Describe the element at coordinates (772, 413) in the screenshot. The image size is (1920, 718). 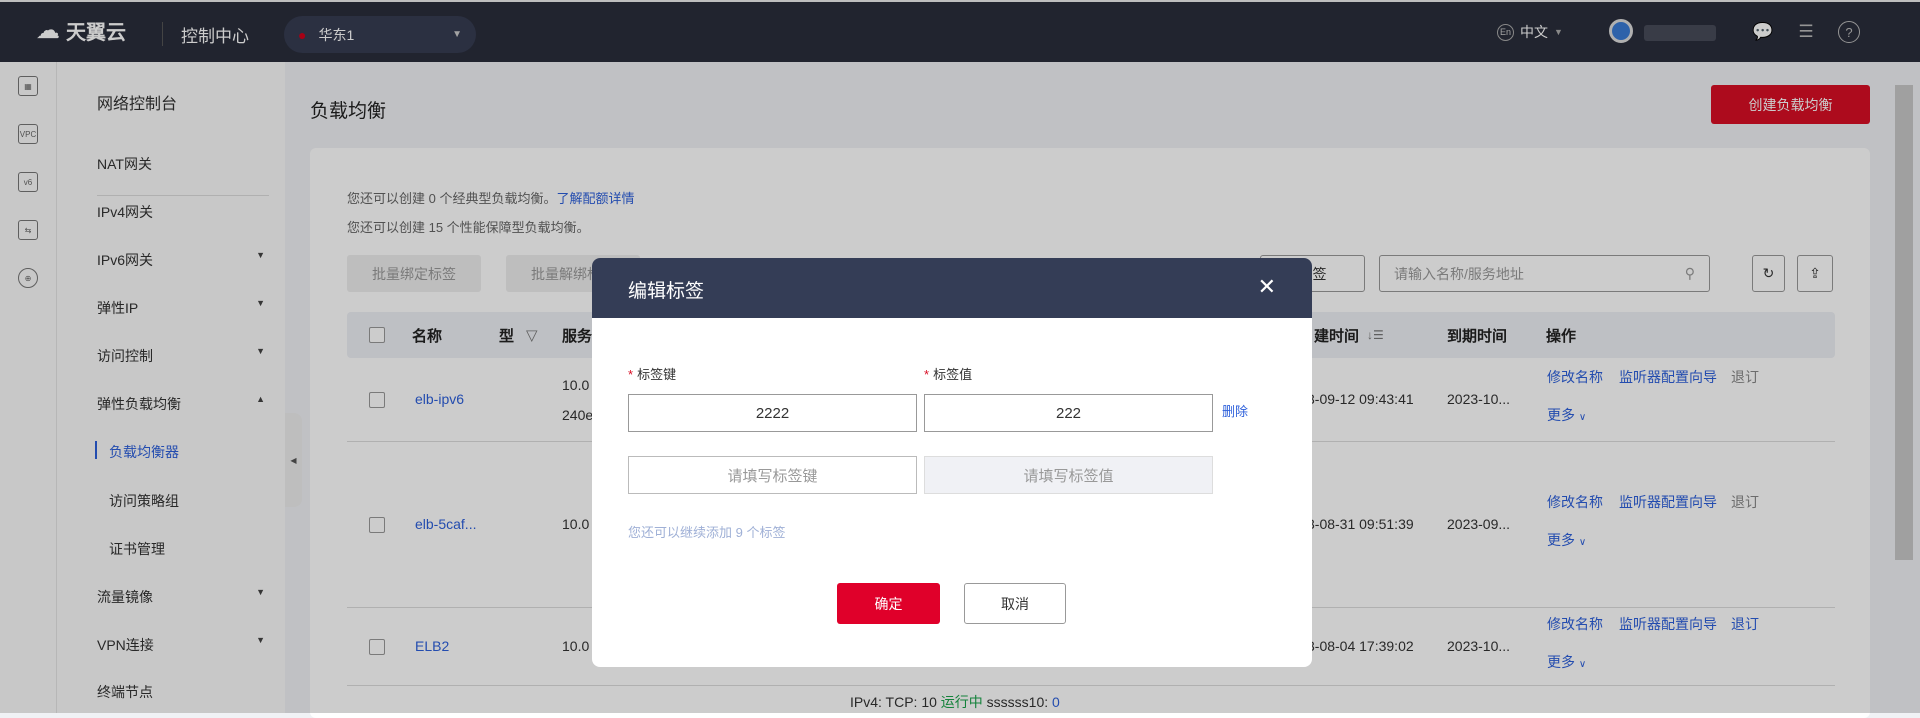
I see `tag-key-input: 2222` at that location.